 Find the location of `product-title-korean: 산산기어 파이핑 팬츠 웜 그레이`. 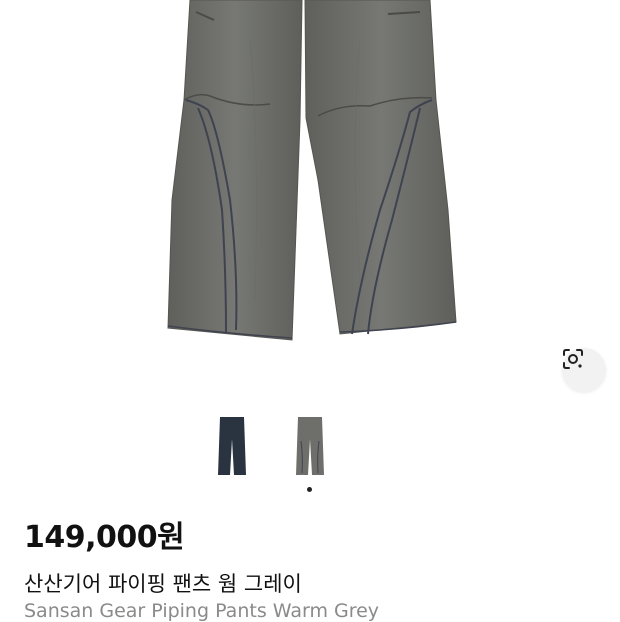

product-title-korean: 산산기어 파이핑 팬츠 웜 그레이 is located at coordinates (163, 584).